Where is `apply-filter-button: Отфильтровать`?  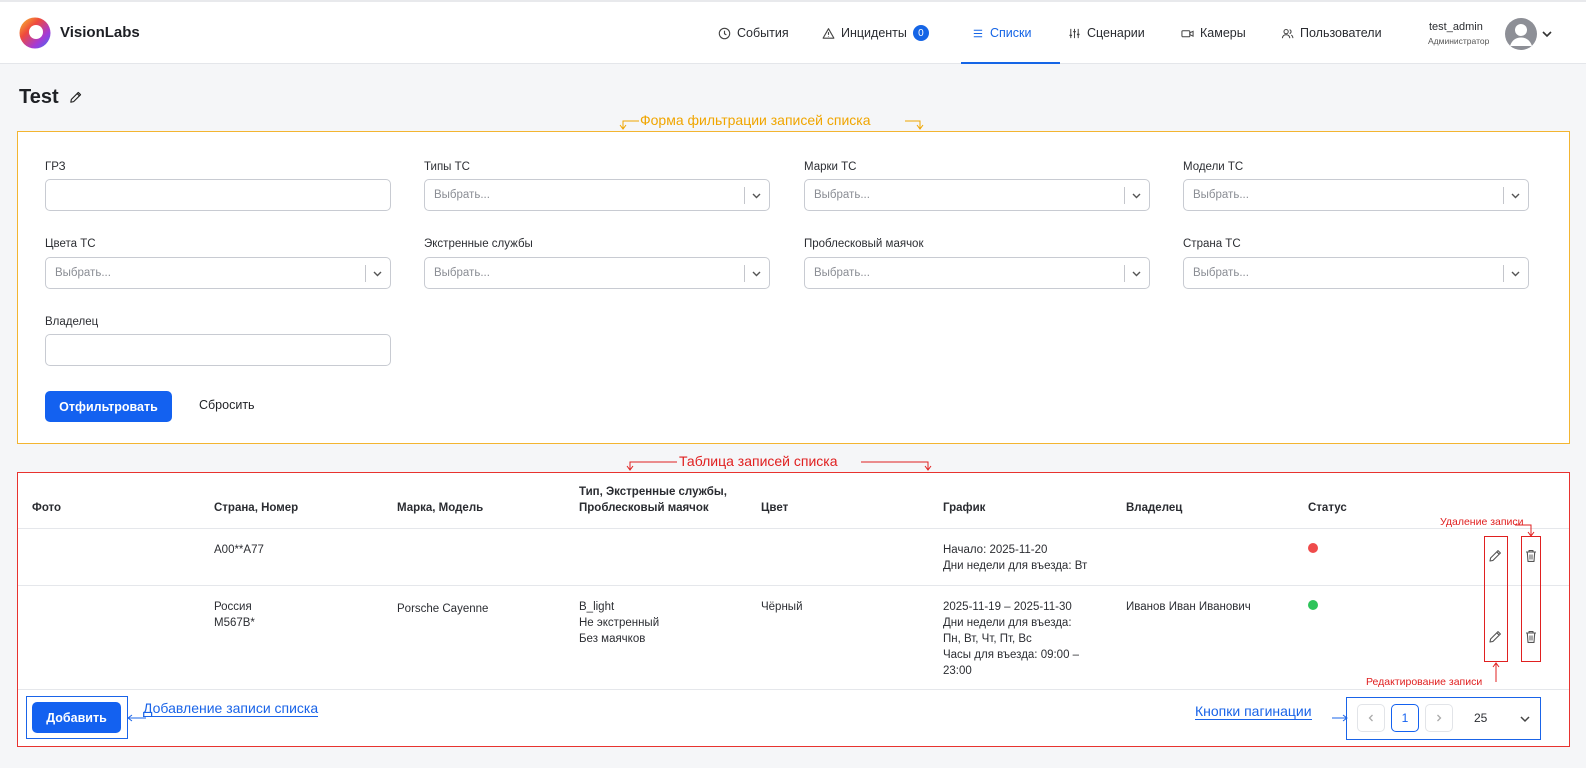
apply-filter-button: Отфильтровать is located at coordinates (108, 406).